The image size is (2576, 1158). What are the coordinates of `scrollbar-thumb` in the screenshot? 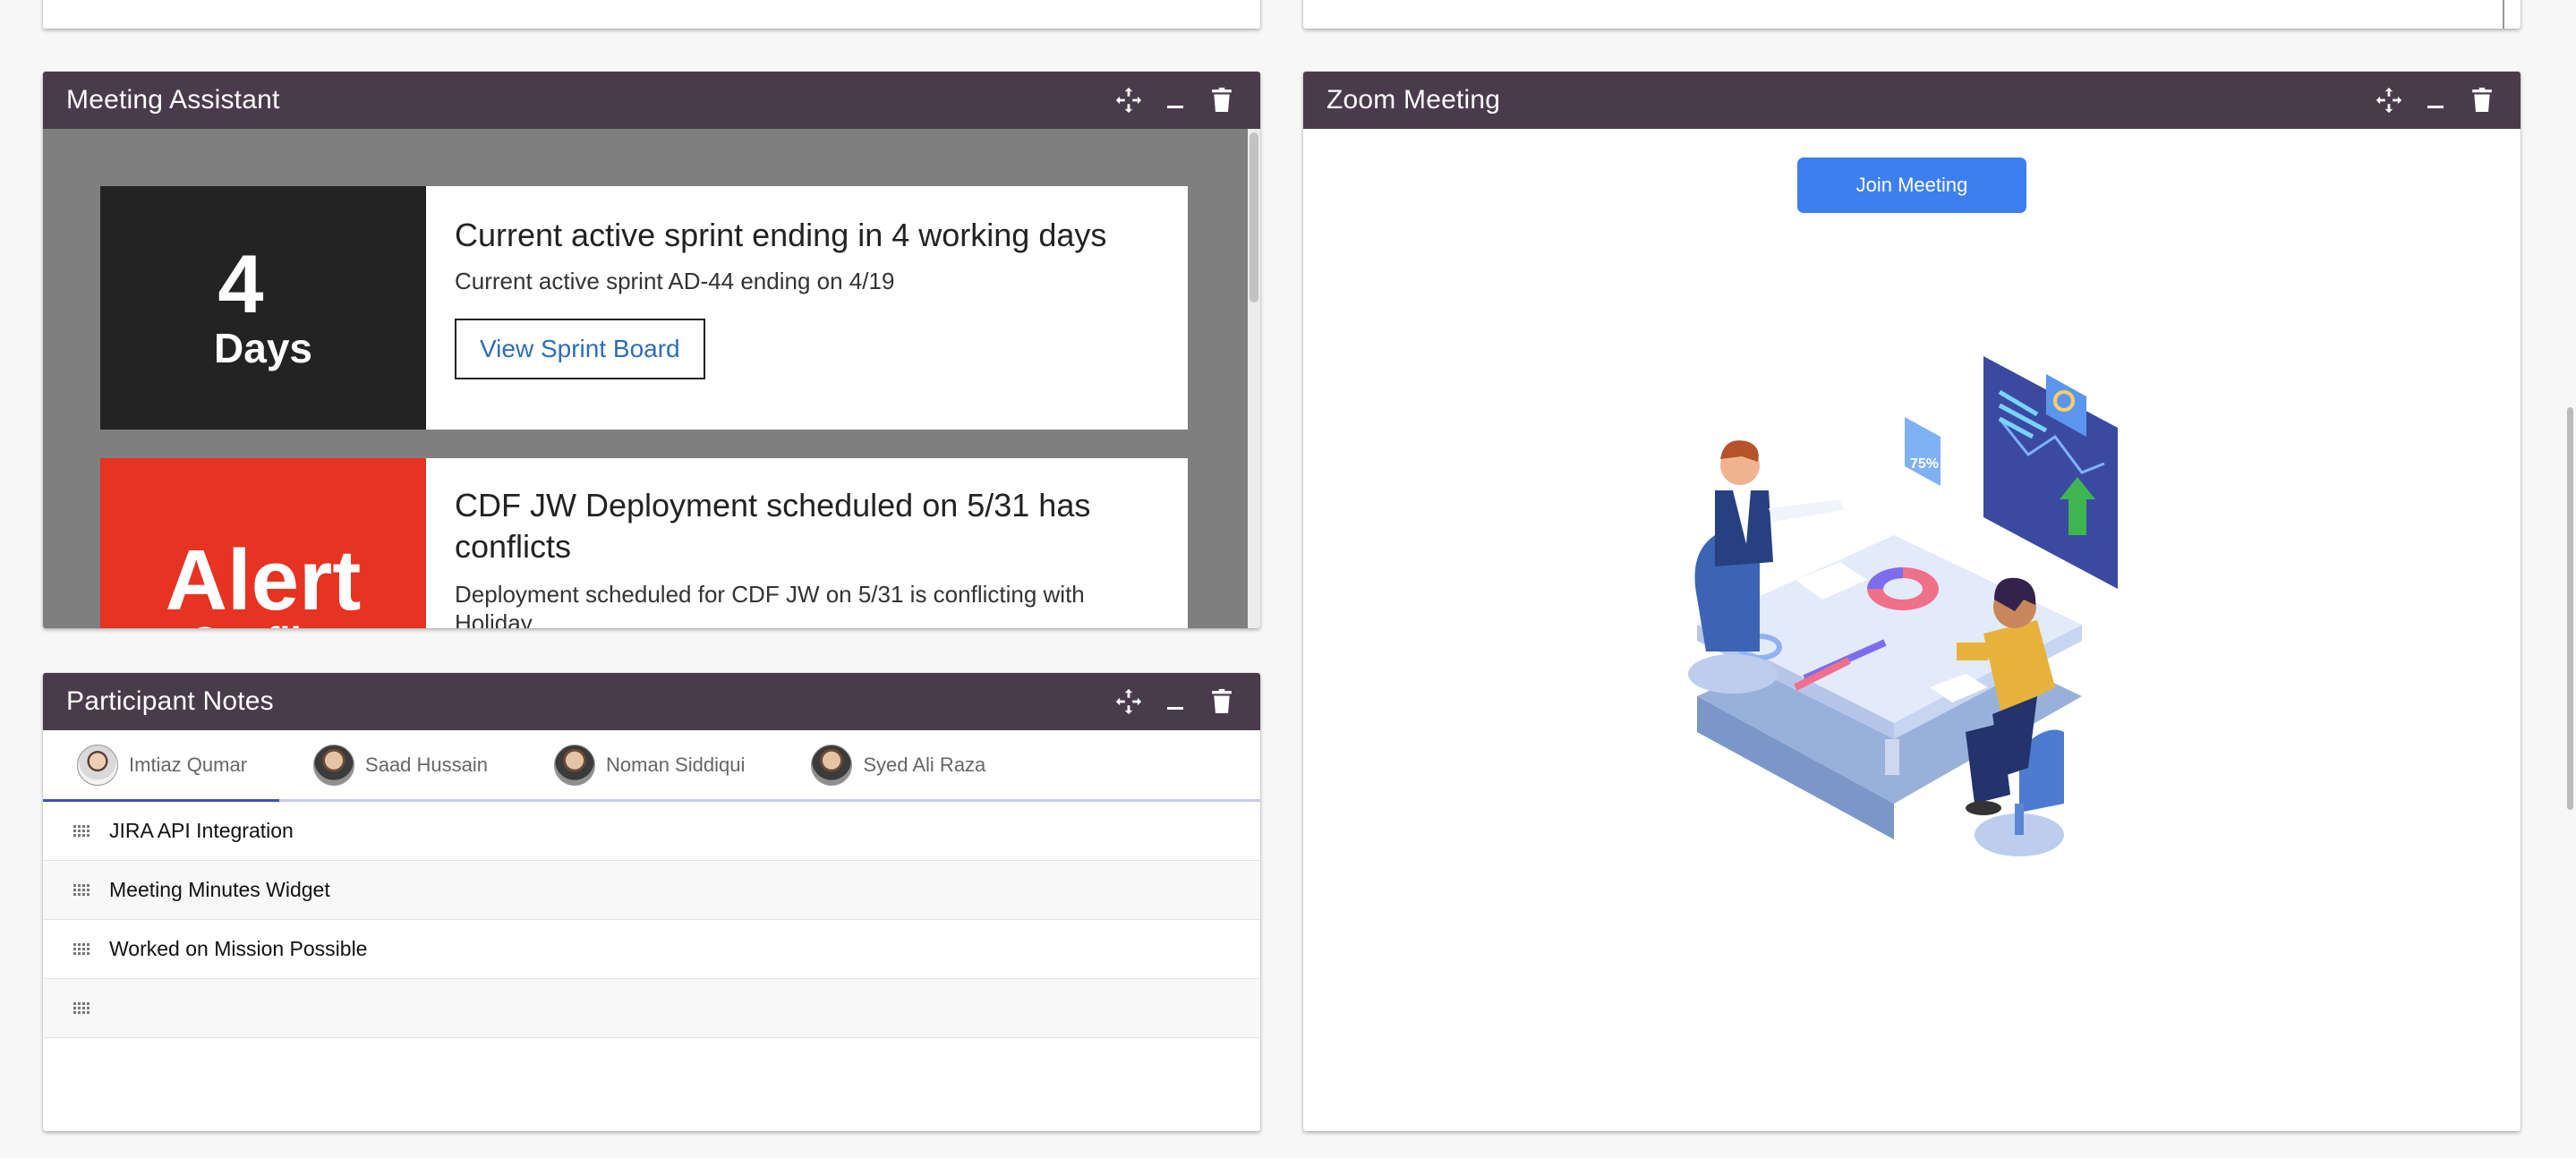 It's located at (1254, 217).